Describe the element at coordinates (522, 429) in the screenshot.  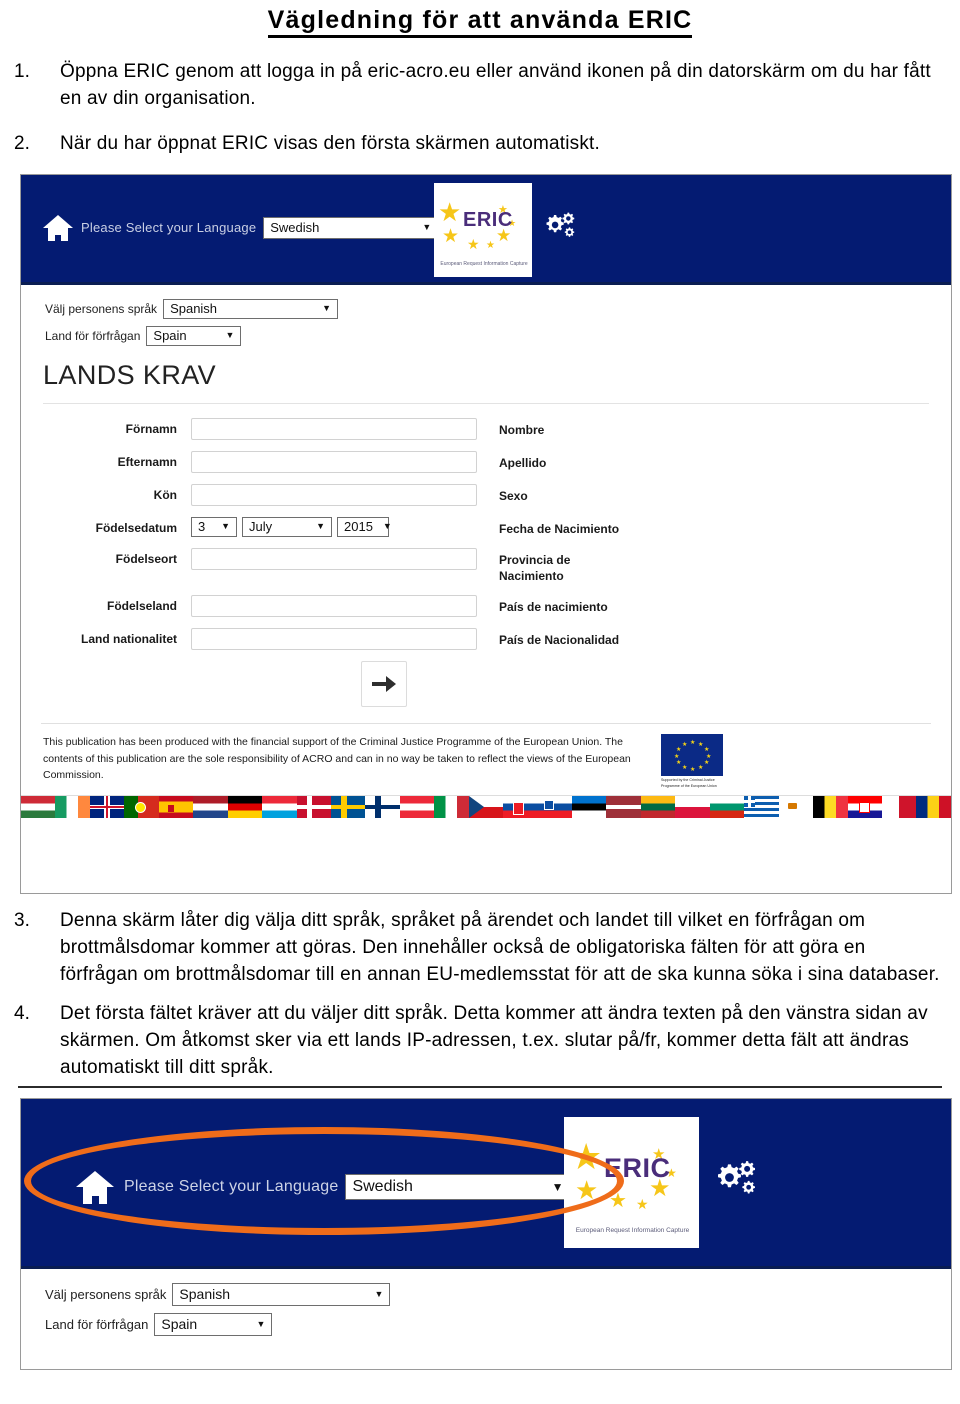
I see `field-label-es: Nombre` at that location.